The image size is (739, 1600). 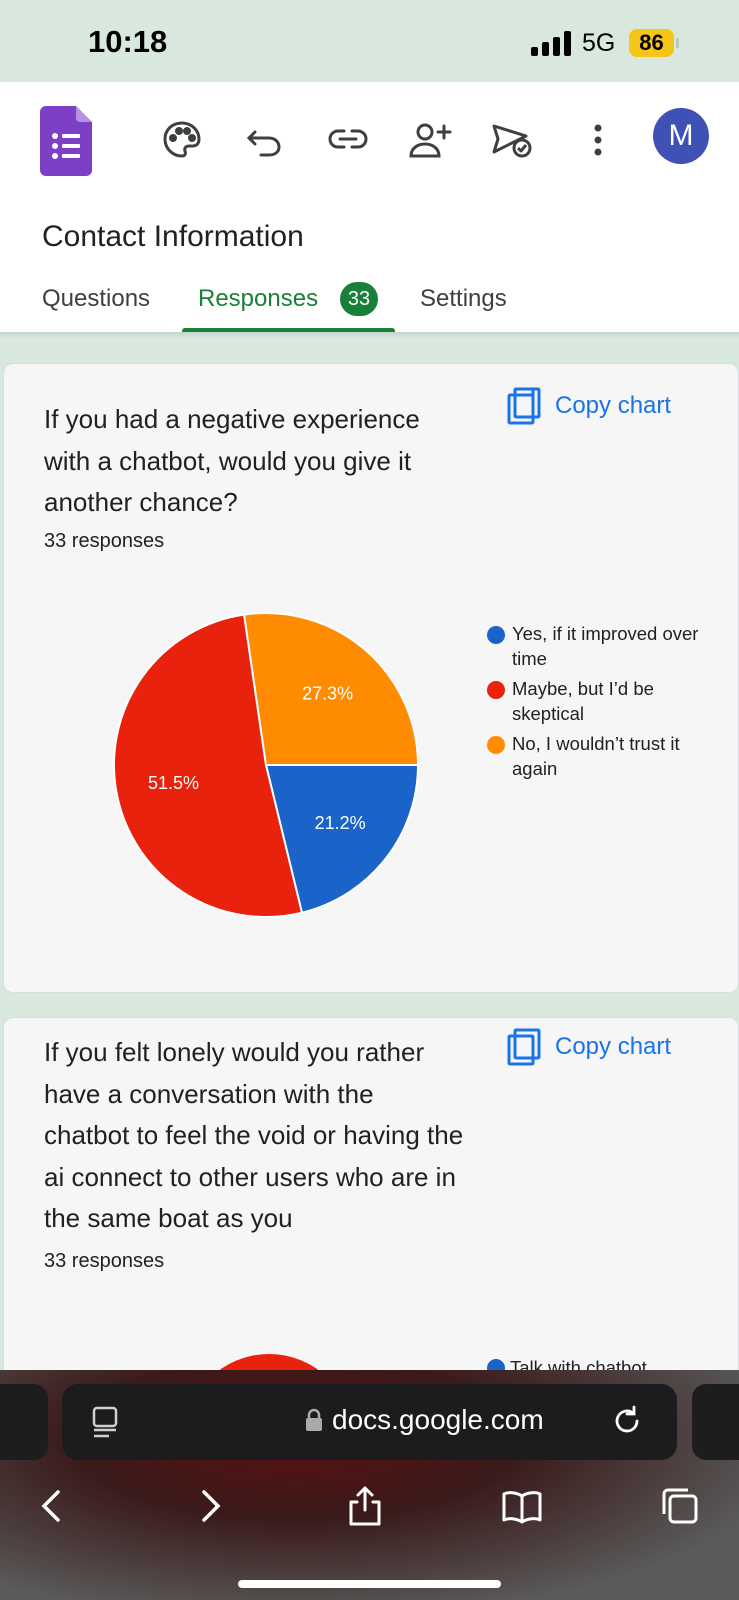 What do you see at coordinates (369, 41) in the screenshot?
I see `status-bar: 10:18 5G 86` at bounding box center [369, 41].